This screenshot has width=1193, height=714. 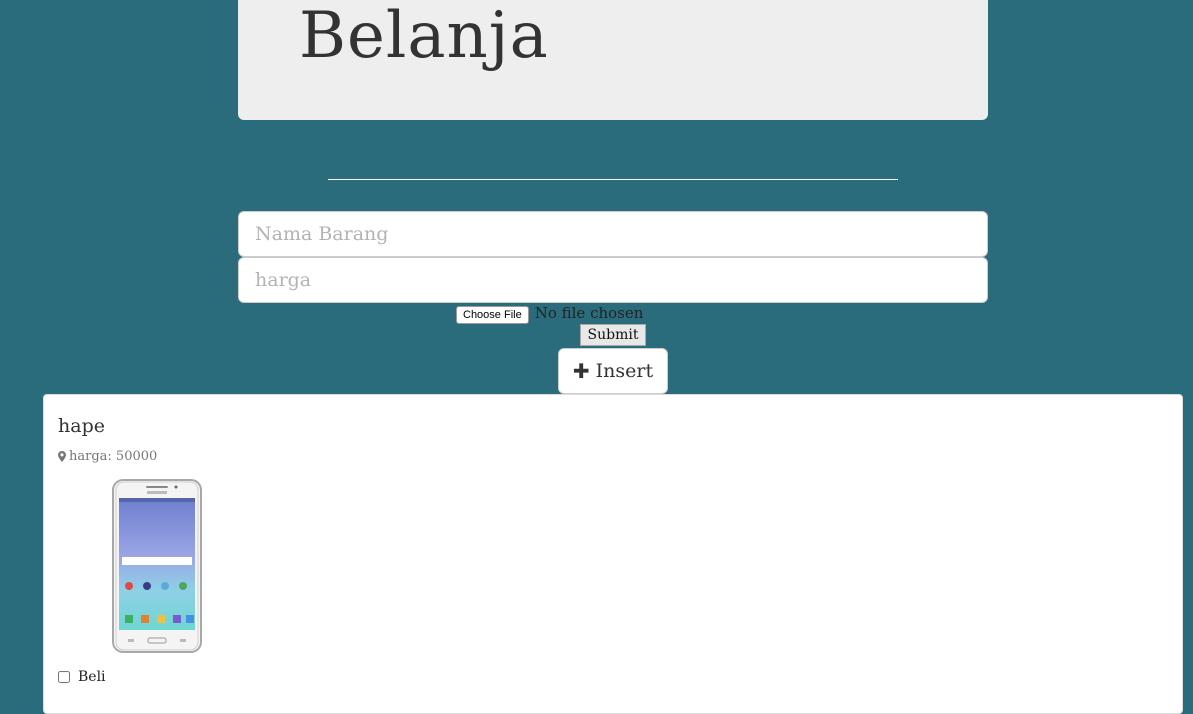 I want to click on insert-button: ✚ Insert, so click(x=613, y=371).